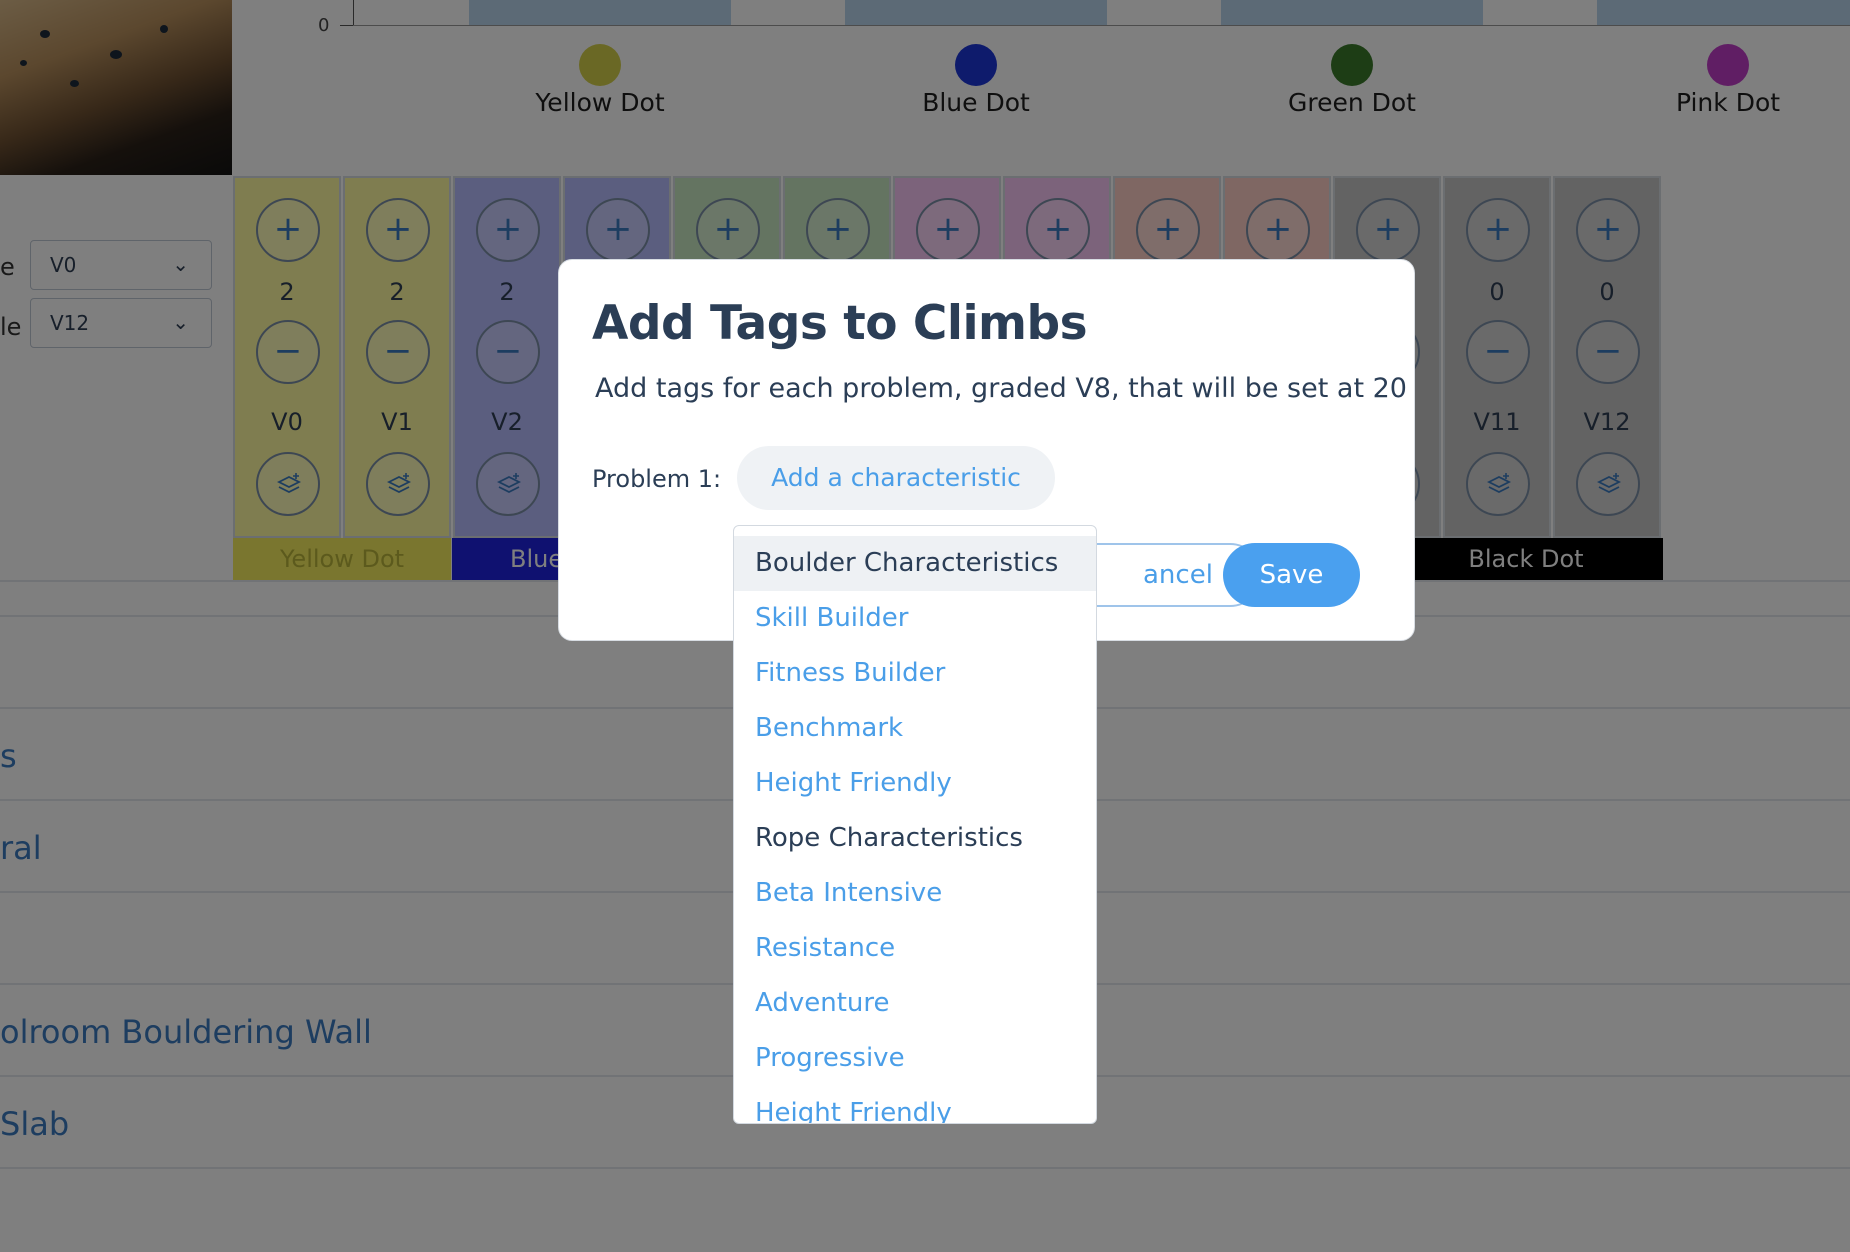  I want to click on dropdown-option: Skill Builder, so click(915, 618).